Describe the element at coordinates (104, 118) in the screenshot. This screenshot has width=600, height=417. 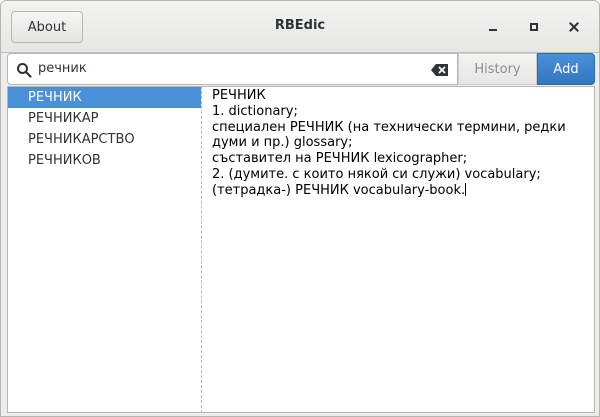
I see `list-item: РЕЧНИКАР` at that location.